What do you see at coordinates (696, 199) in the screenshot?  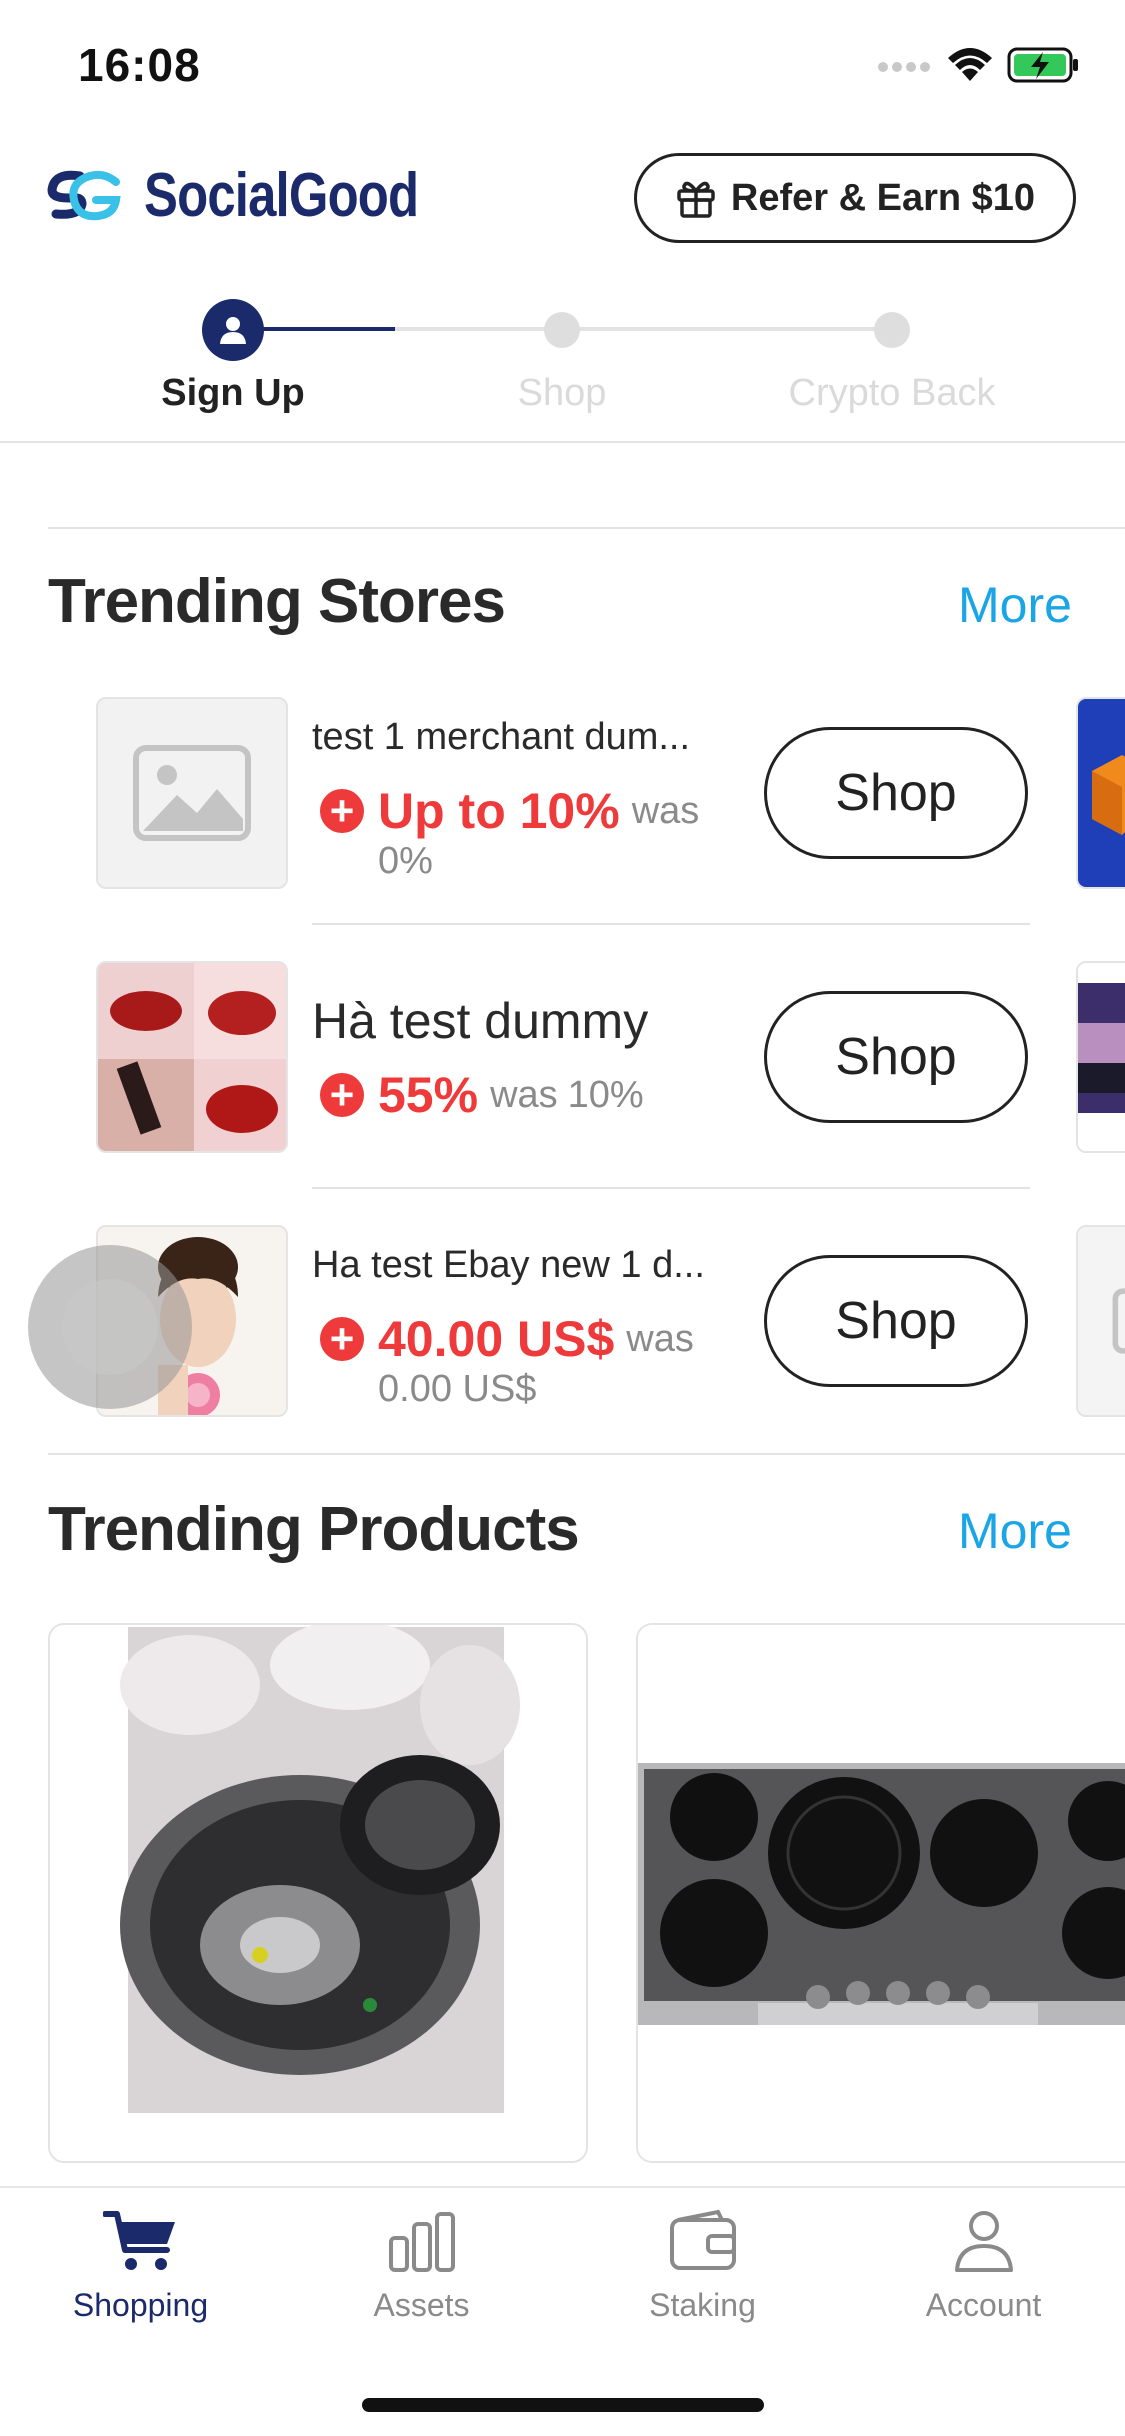 I see `gift-icon` at bounding box center [696, 199].